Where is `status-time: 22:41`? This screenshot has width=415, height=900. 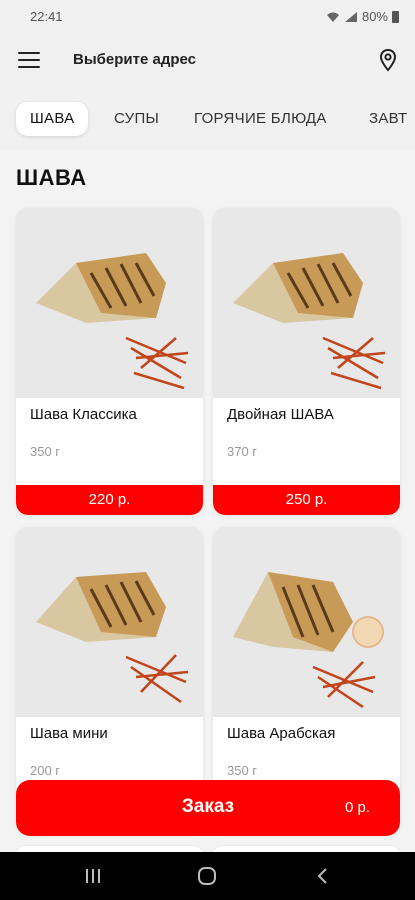 status-time: 22:41 is located at coordinates (46, 16).